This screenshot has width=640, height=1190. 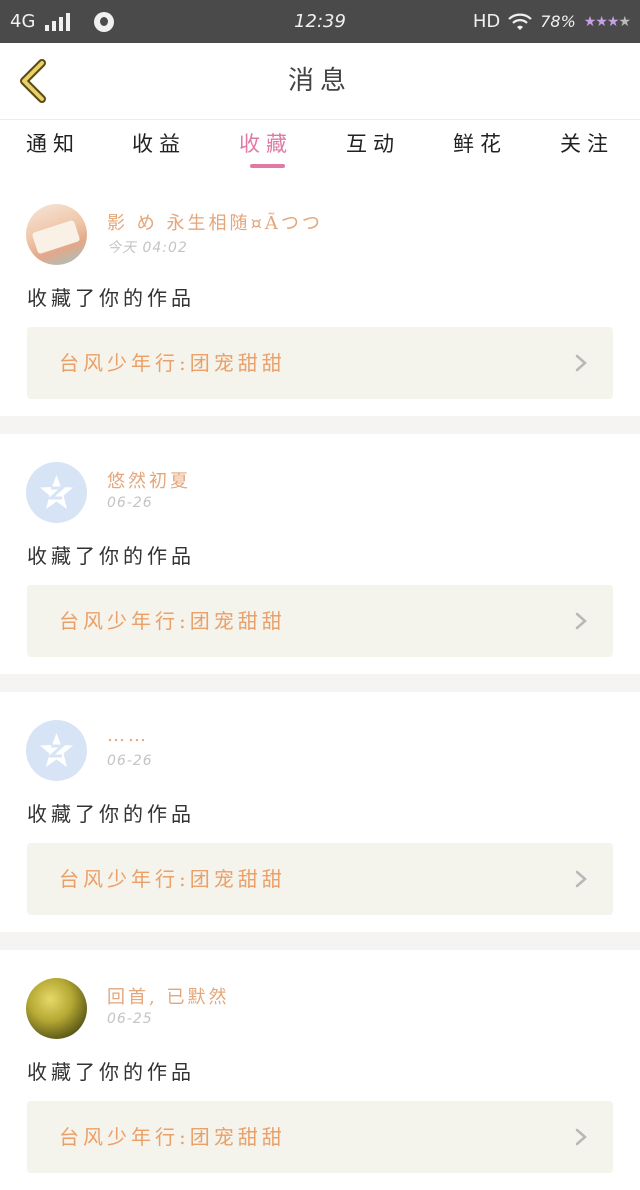 What do you see at coordinates (480, 143) in the screenshot?
I see `tab-flowers: 鲜花` at bounding box center [480, 143].